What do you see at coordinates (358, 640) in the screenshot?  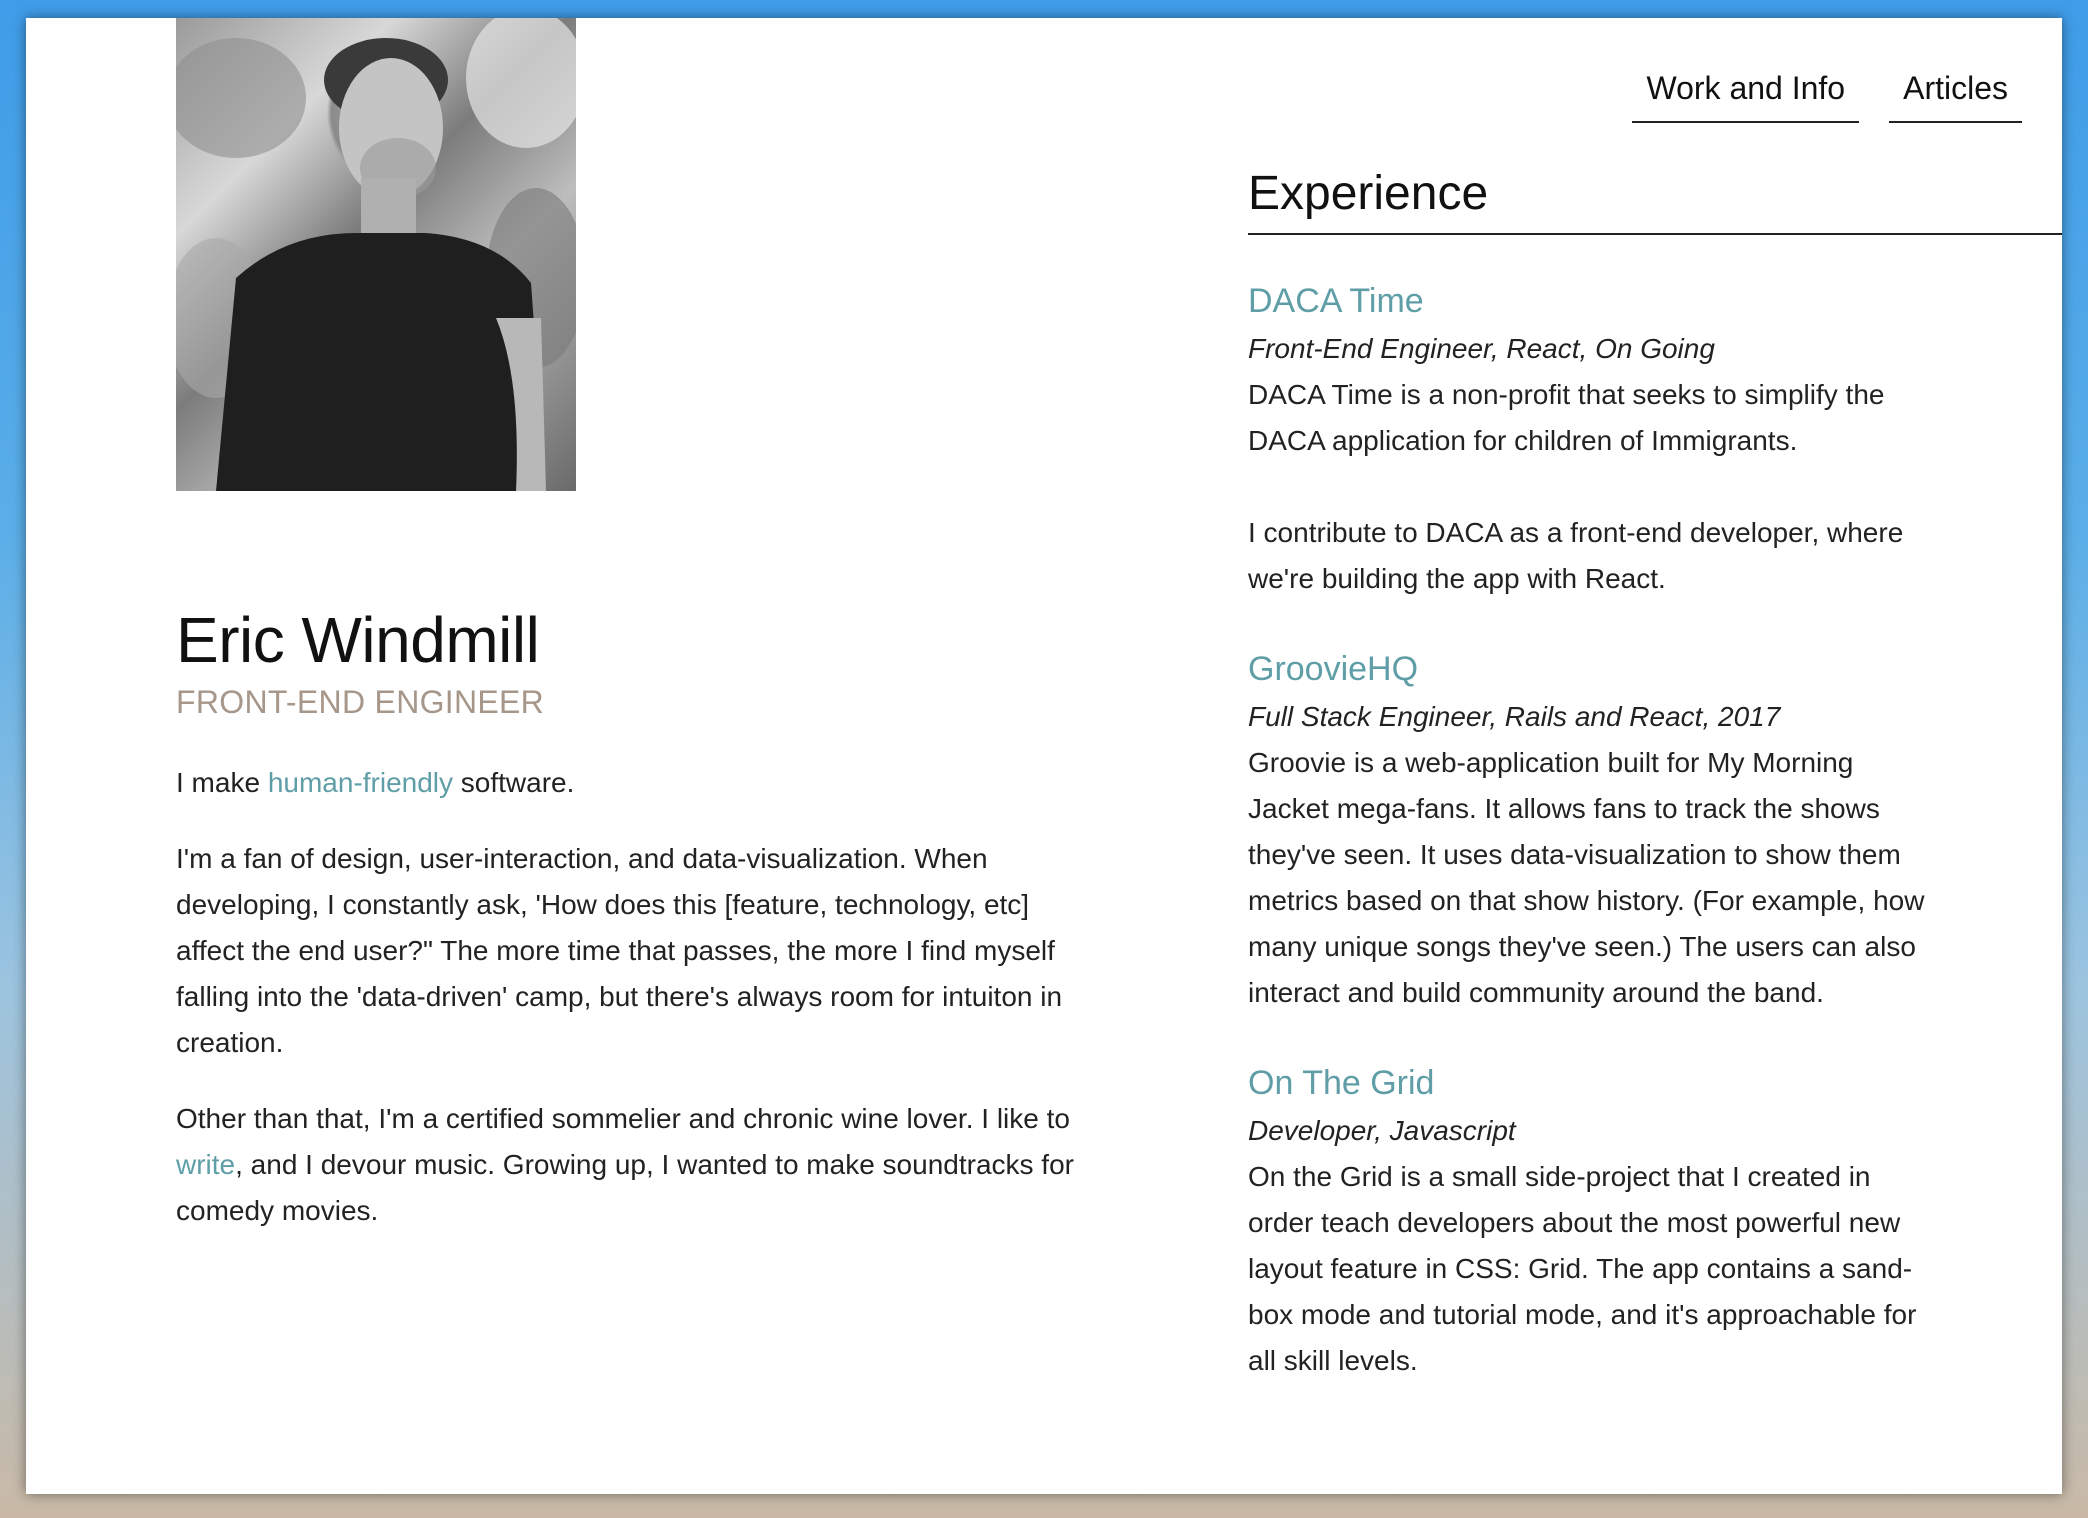 I see `profile-name: Eric Windmill` at bounding box center [358, 640].